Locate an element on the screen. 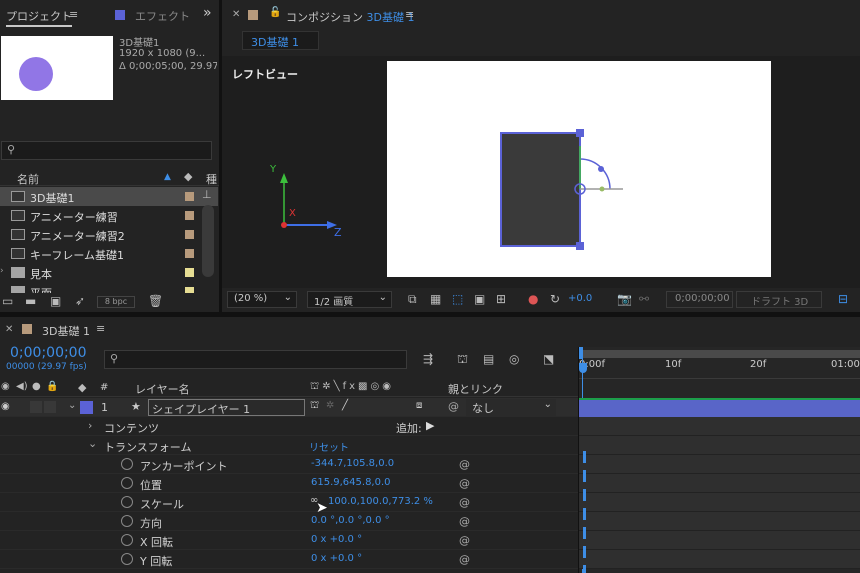  show-snapshot-icon: ⚯ is located at coordinates (644, 299).